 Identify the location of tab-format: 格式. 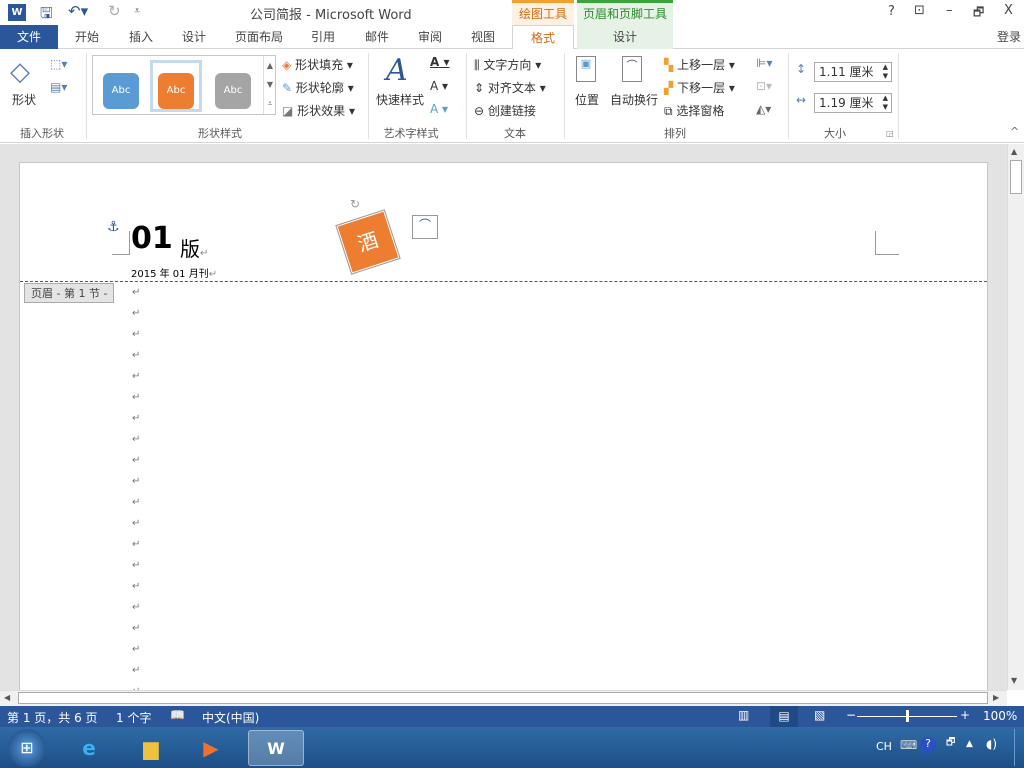
(543, 37).